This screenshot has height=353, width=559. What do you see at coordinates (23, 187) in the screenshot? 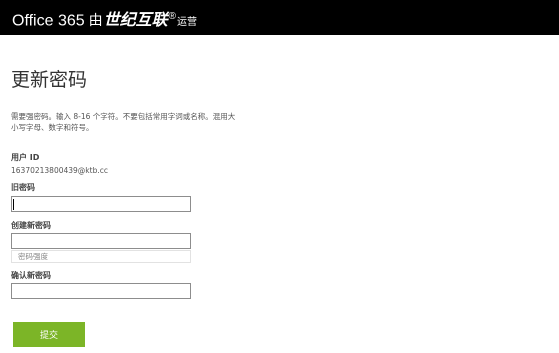
I see `old-password-label: 旧密码` at bounding box center [23, 187].